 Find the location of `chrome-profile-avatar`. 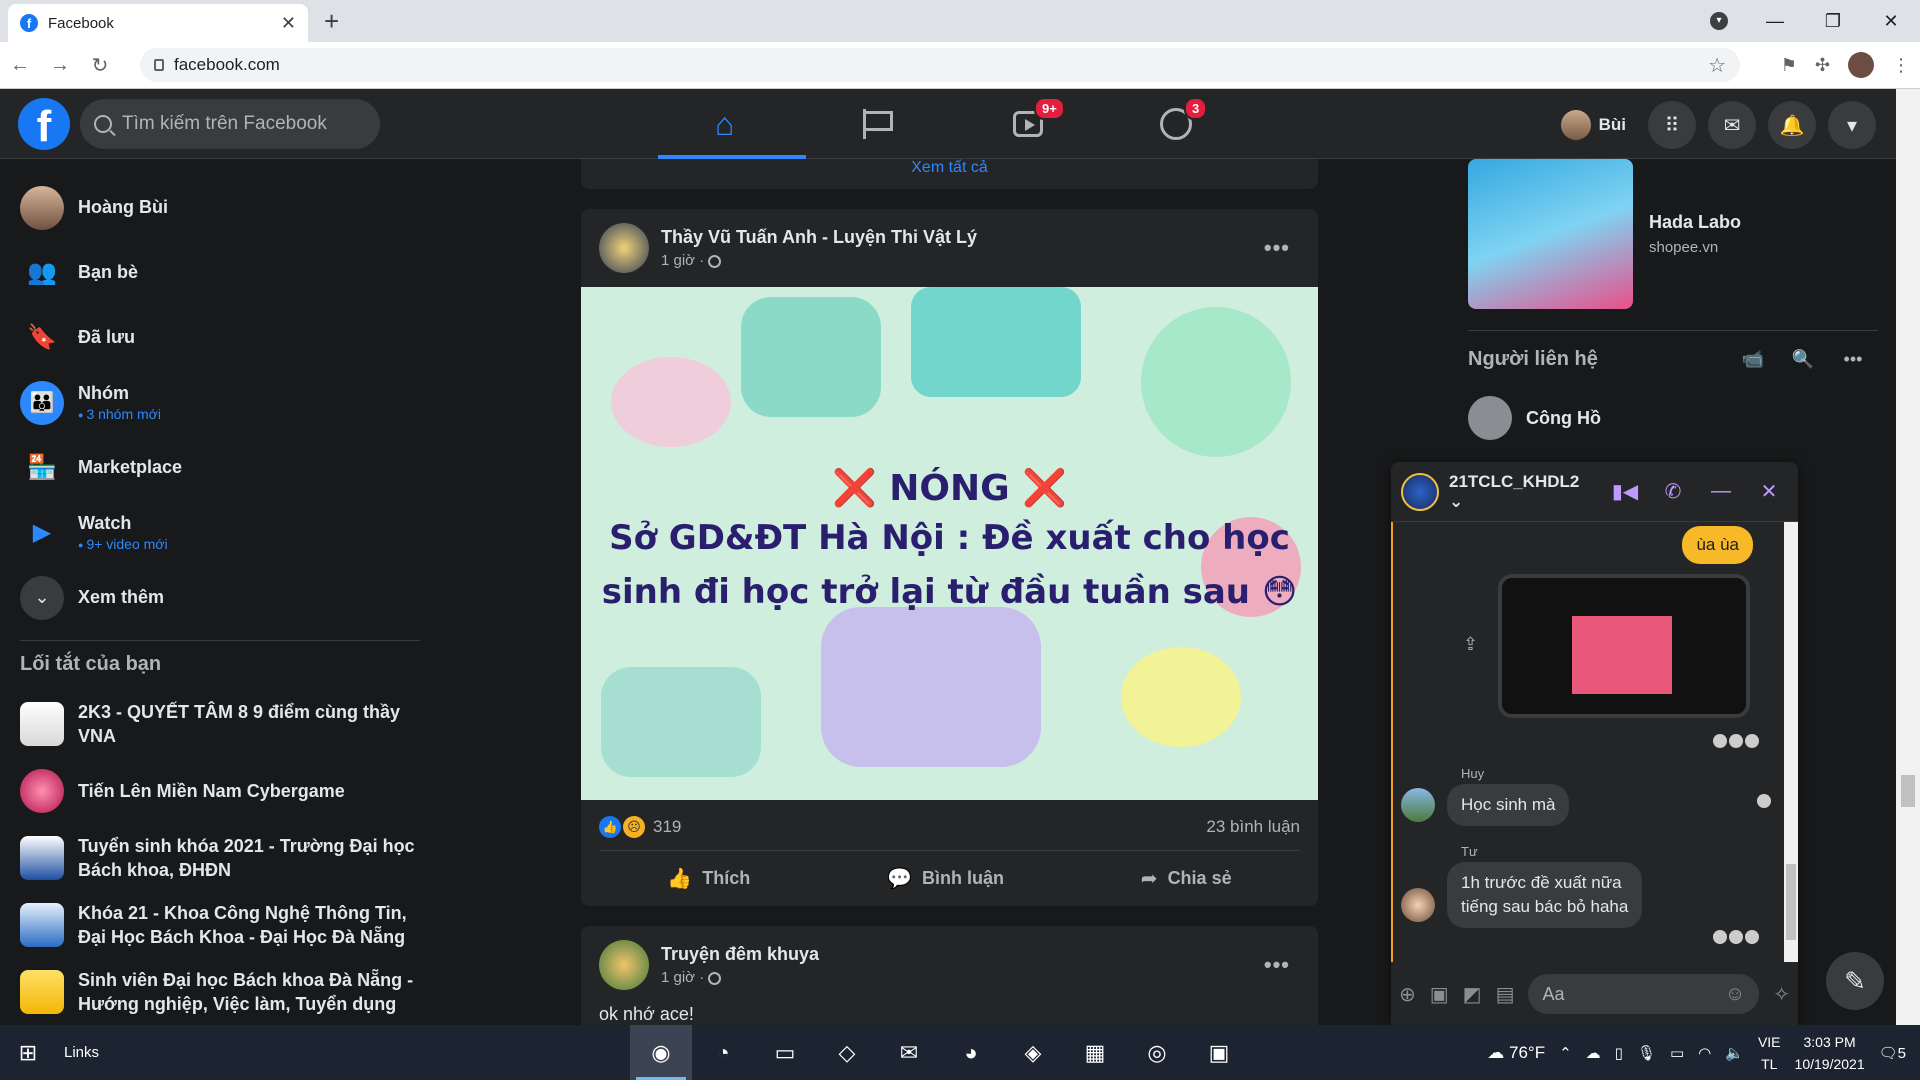

chrome-profile-avatar is located at coordinates (1861, 65).